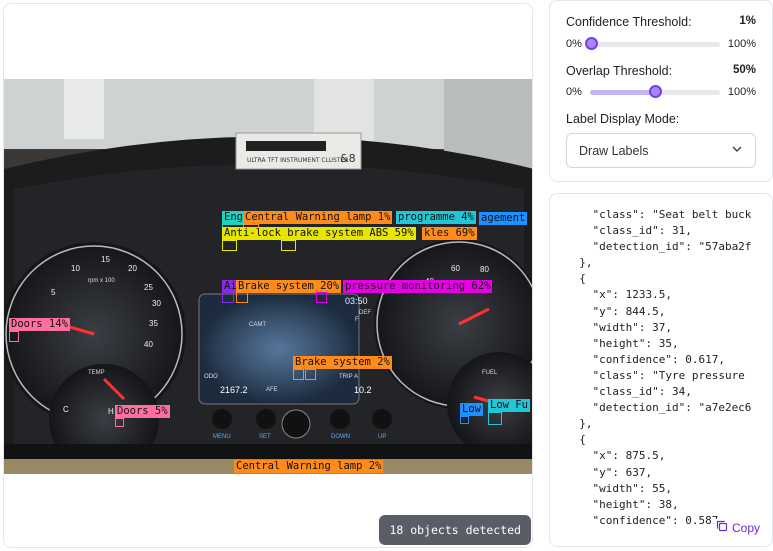  What do you see at coordinates (484, 269) in the screenshot?
I see `speed-tick: 80` at bounding box center [484, 269].